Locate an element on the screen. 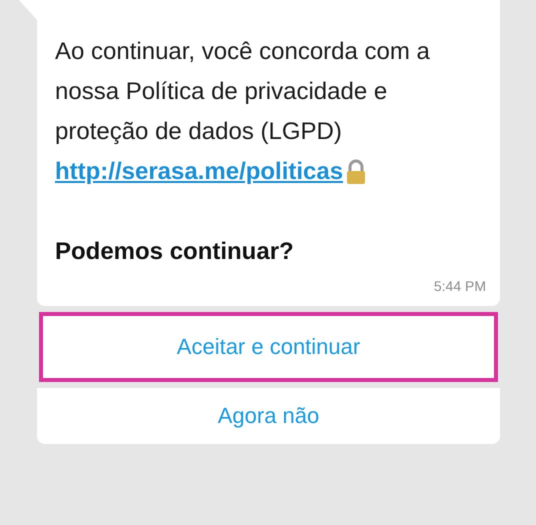  timestamp: 5:44 PM is located at coordinates (460, 286).